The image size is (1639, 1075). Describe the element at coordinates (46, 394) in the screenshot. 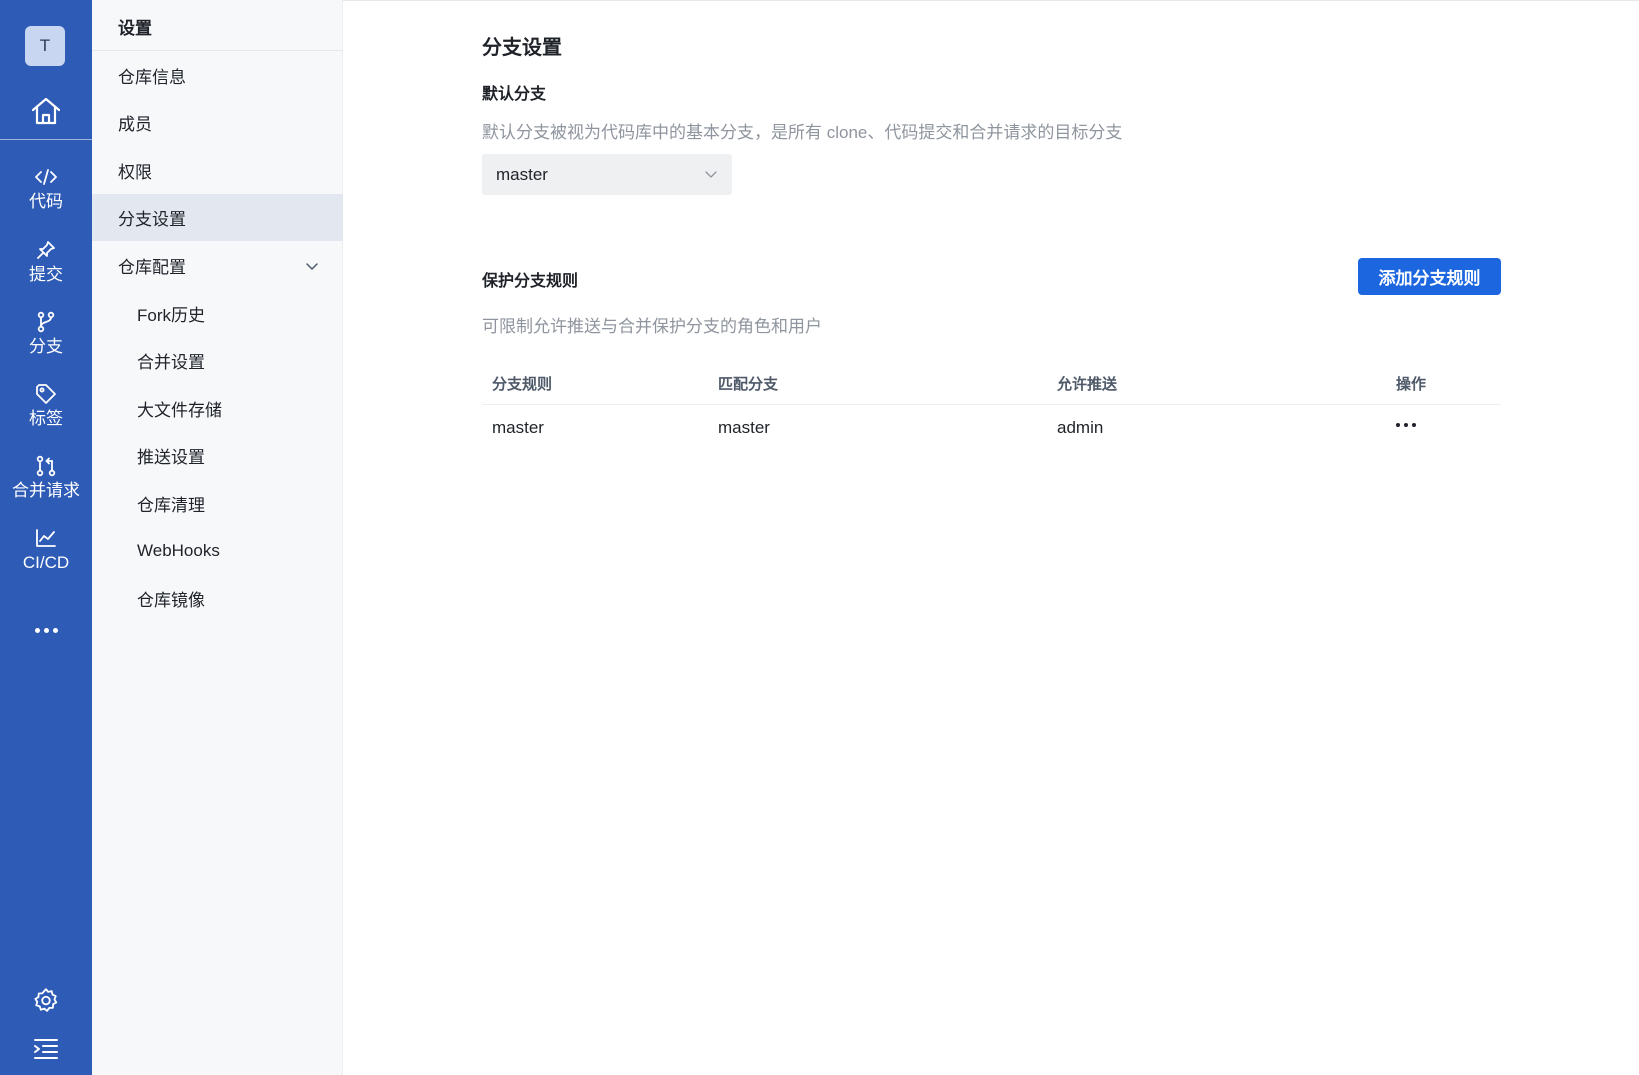

I see `tag-icon` at that location.